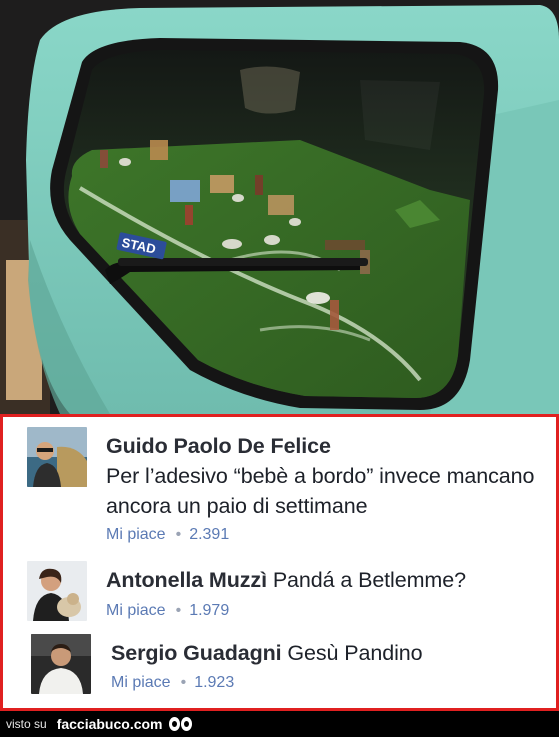 Image resolution: width=559 pixels, height=737 pixels. I want to click on brand-link: facciabuco.com, so click(110, 724).